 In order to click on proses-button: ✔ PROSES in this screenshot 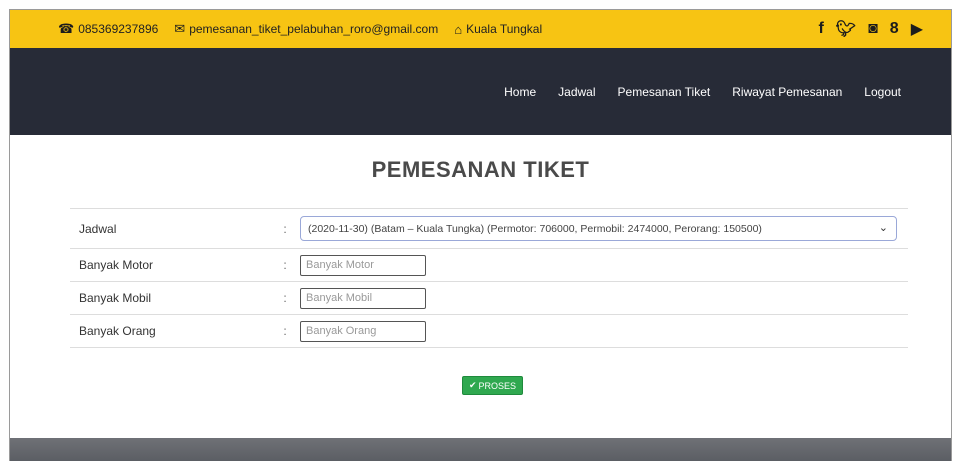, I will do `click(493, 385)`.